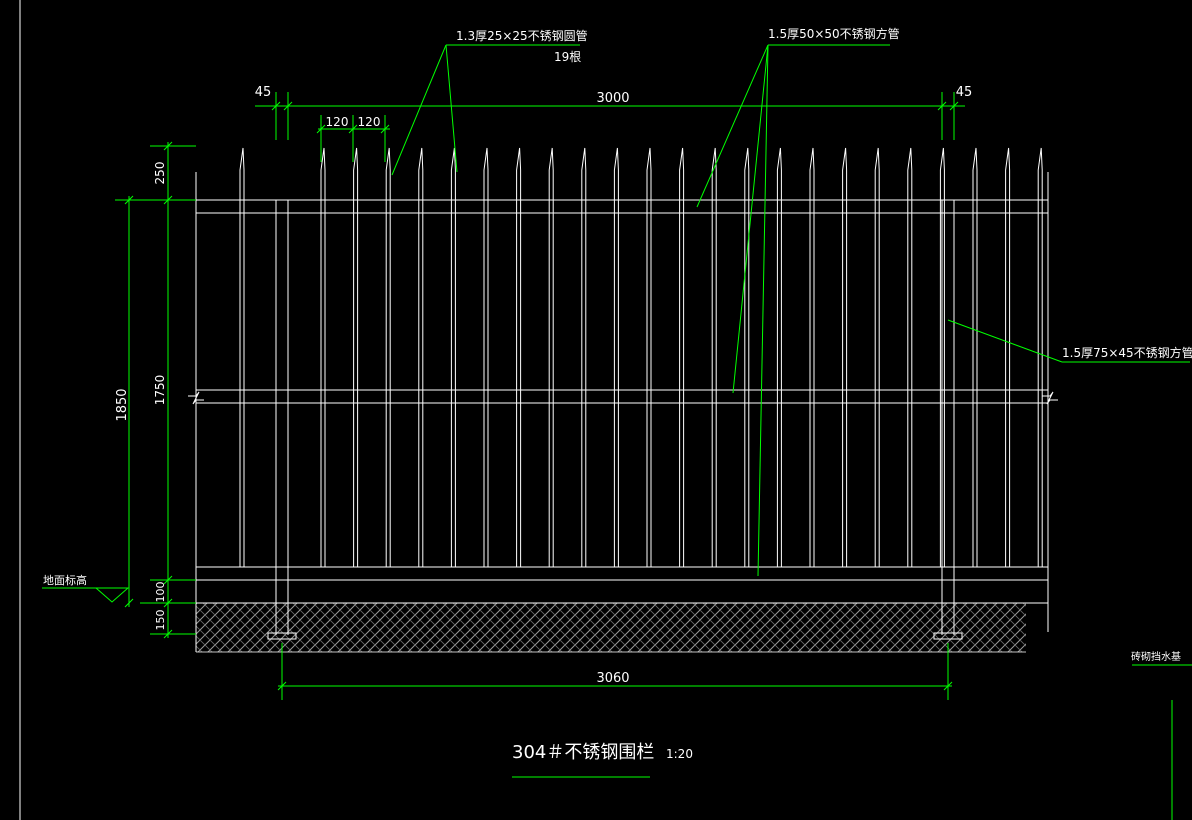  Describe the element at coordinates (160, 173) in the screenshot. I see `dim-spike-height: 250` at that location.